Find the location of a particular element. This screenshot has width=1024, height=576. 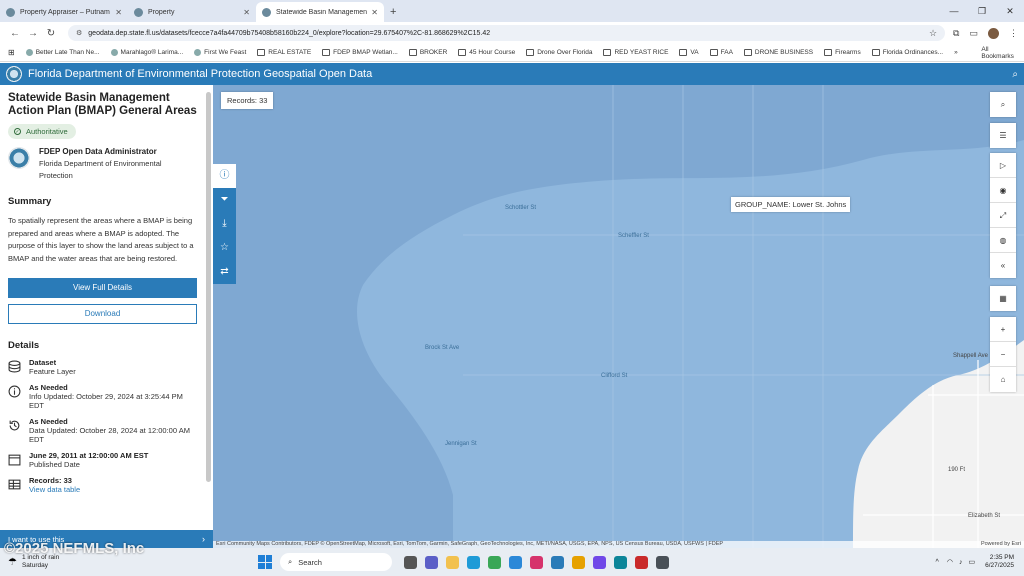

tab-statewide-basin: Statewide Basin Management A ✕ is located at coordinates (320, 12).